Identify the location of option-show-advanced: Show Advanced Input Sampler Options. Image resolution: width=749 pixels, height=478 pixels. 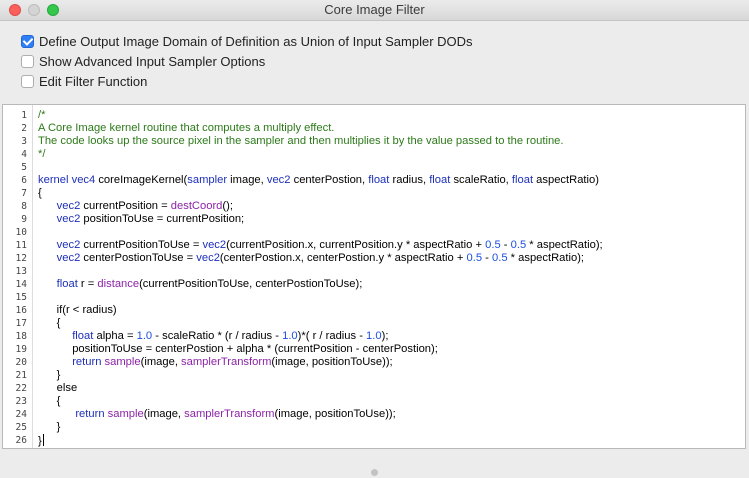
(247, 61).